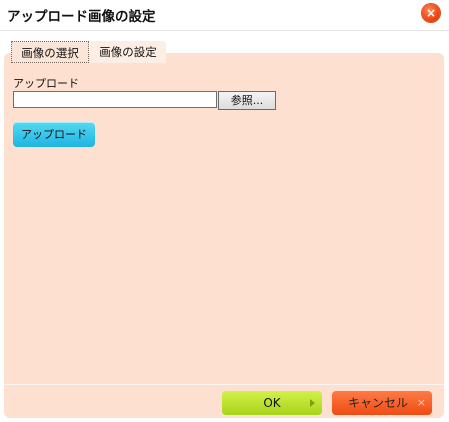 This screenshot has width=449, height=422. Describe the element at coordinates (312, 403) in the screenshot. I see `arrow-right-icon` at that location.